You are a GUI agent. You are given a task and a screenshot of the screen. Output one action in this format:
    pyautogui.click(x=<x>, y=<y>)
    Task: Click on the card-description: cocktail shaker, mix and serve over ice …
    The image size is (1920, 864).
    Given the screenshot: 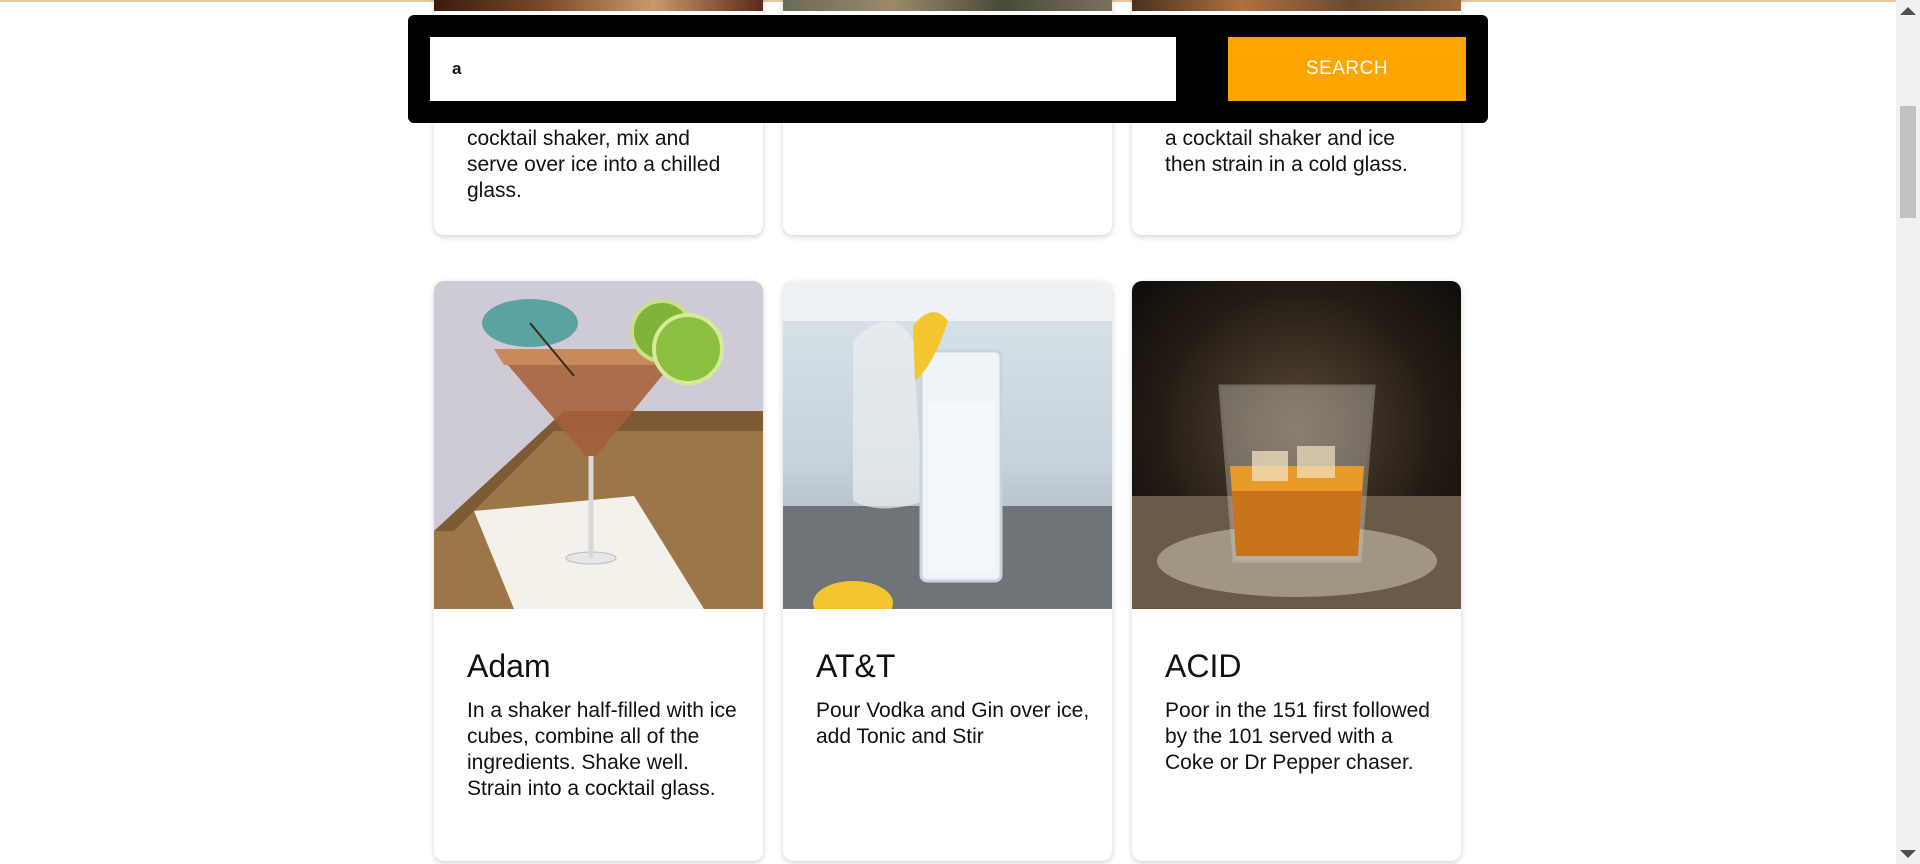 What is the action you would take?
    pyautogui.click(x=594, y=164)
    